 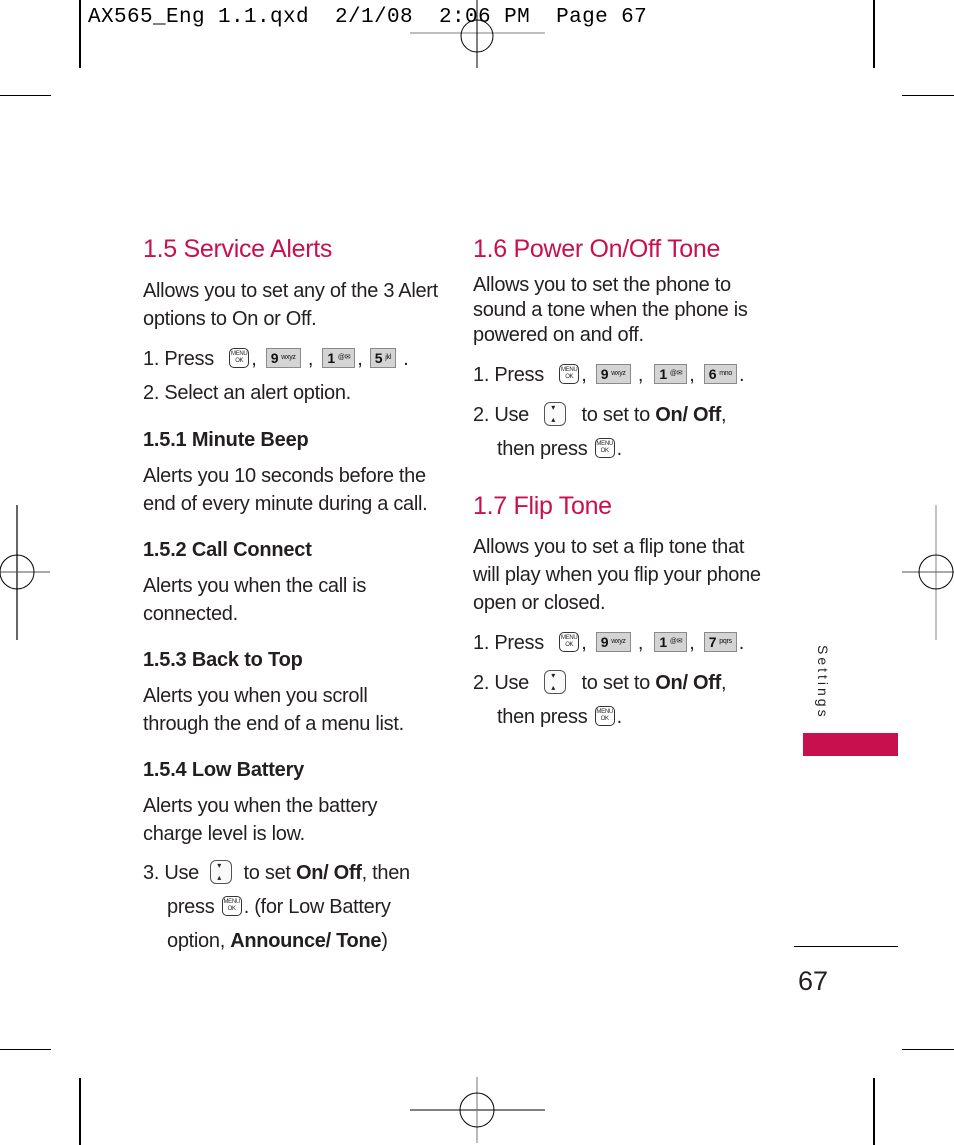 What do you see at coordinates (846, 946) in the screenshot?
I see `page-number-rule` at bounding box center [846, 946].